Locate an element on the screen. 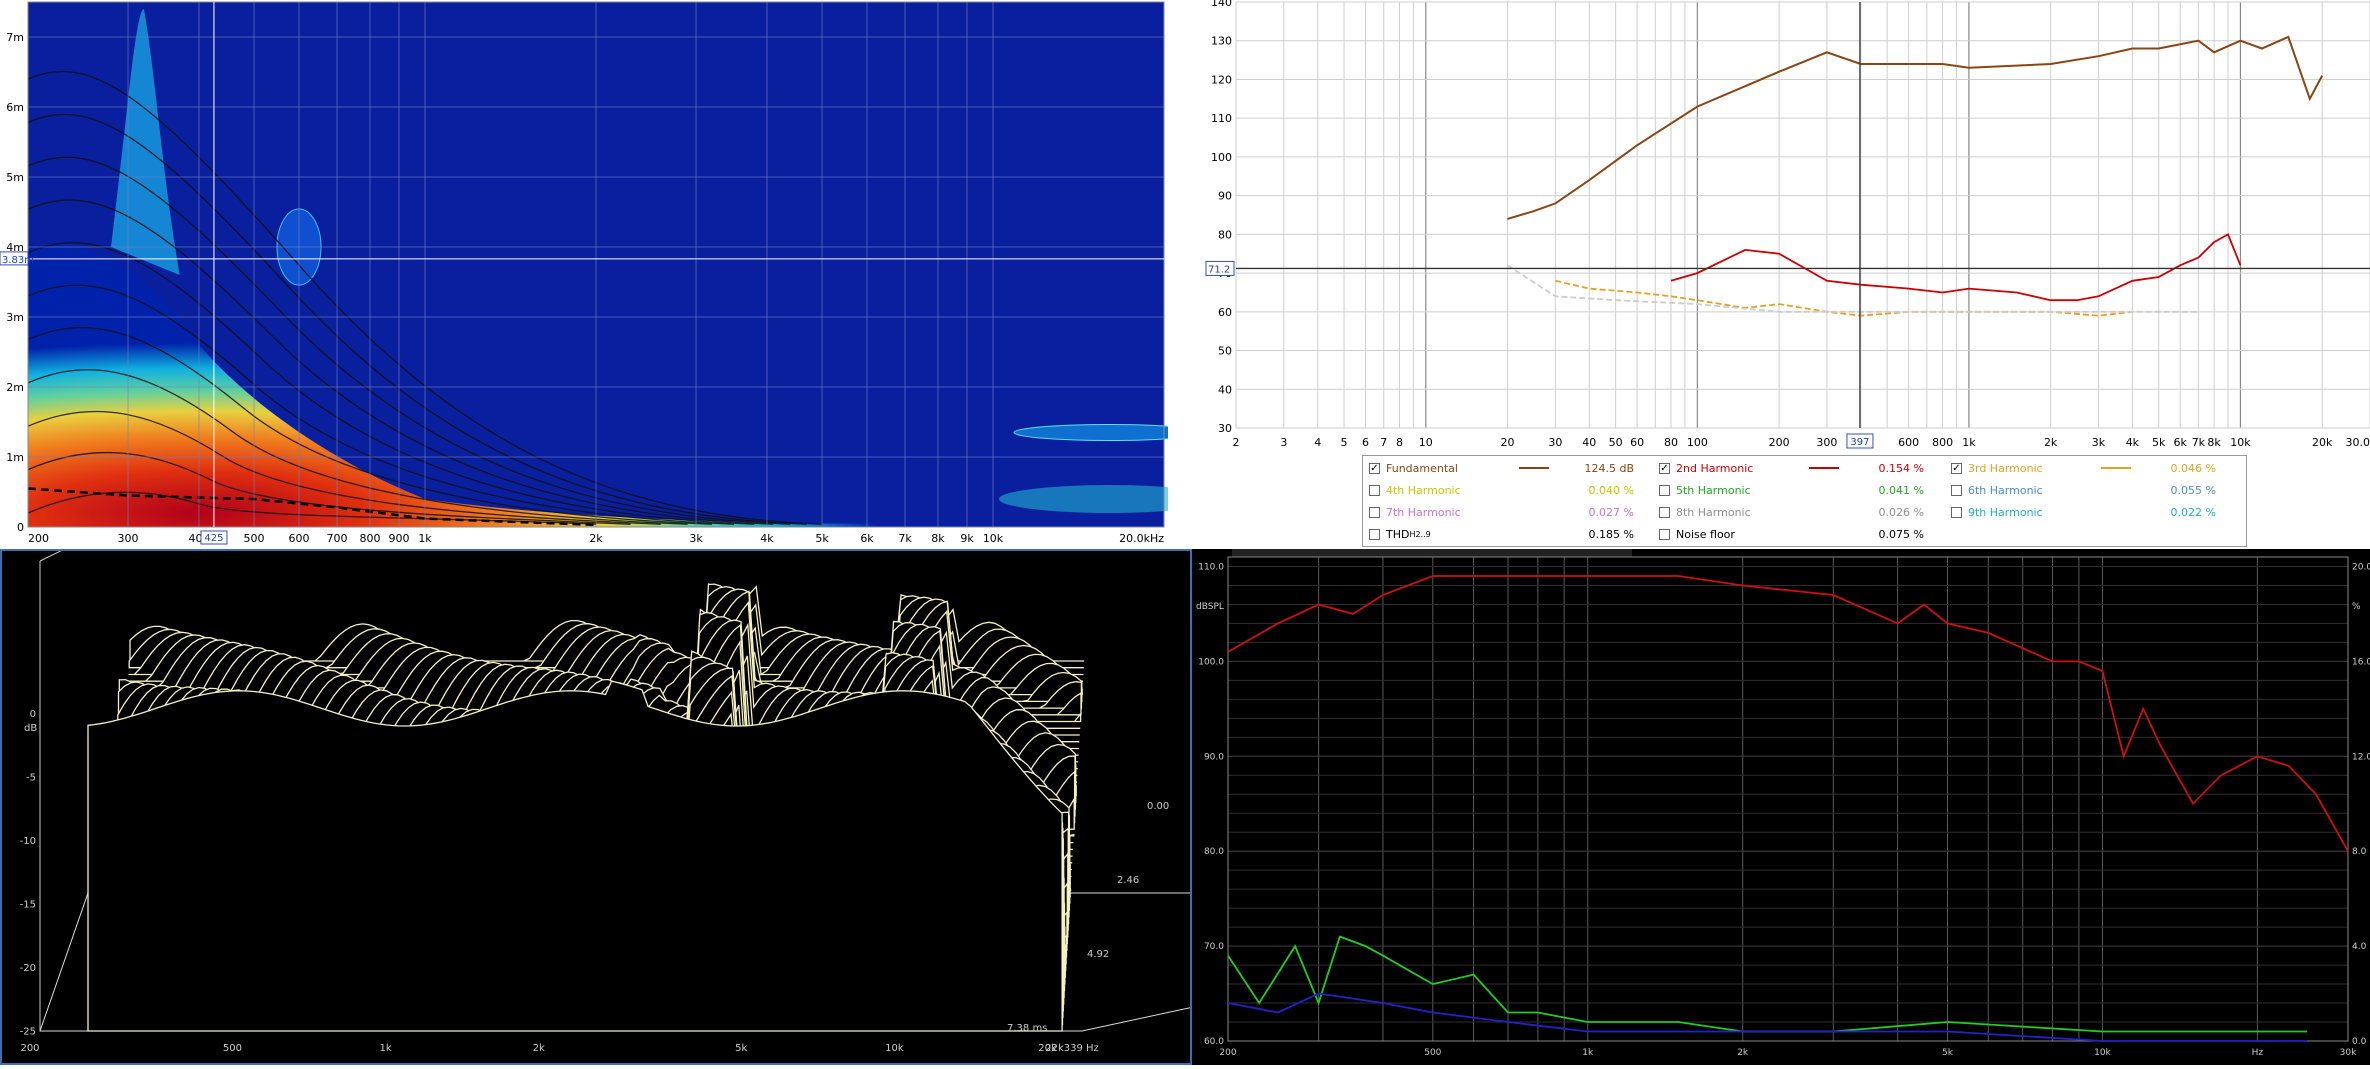 The image size is (2370, 1069). legend-label: 7th Harmonic is located at coordinates (1423, 512).